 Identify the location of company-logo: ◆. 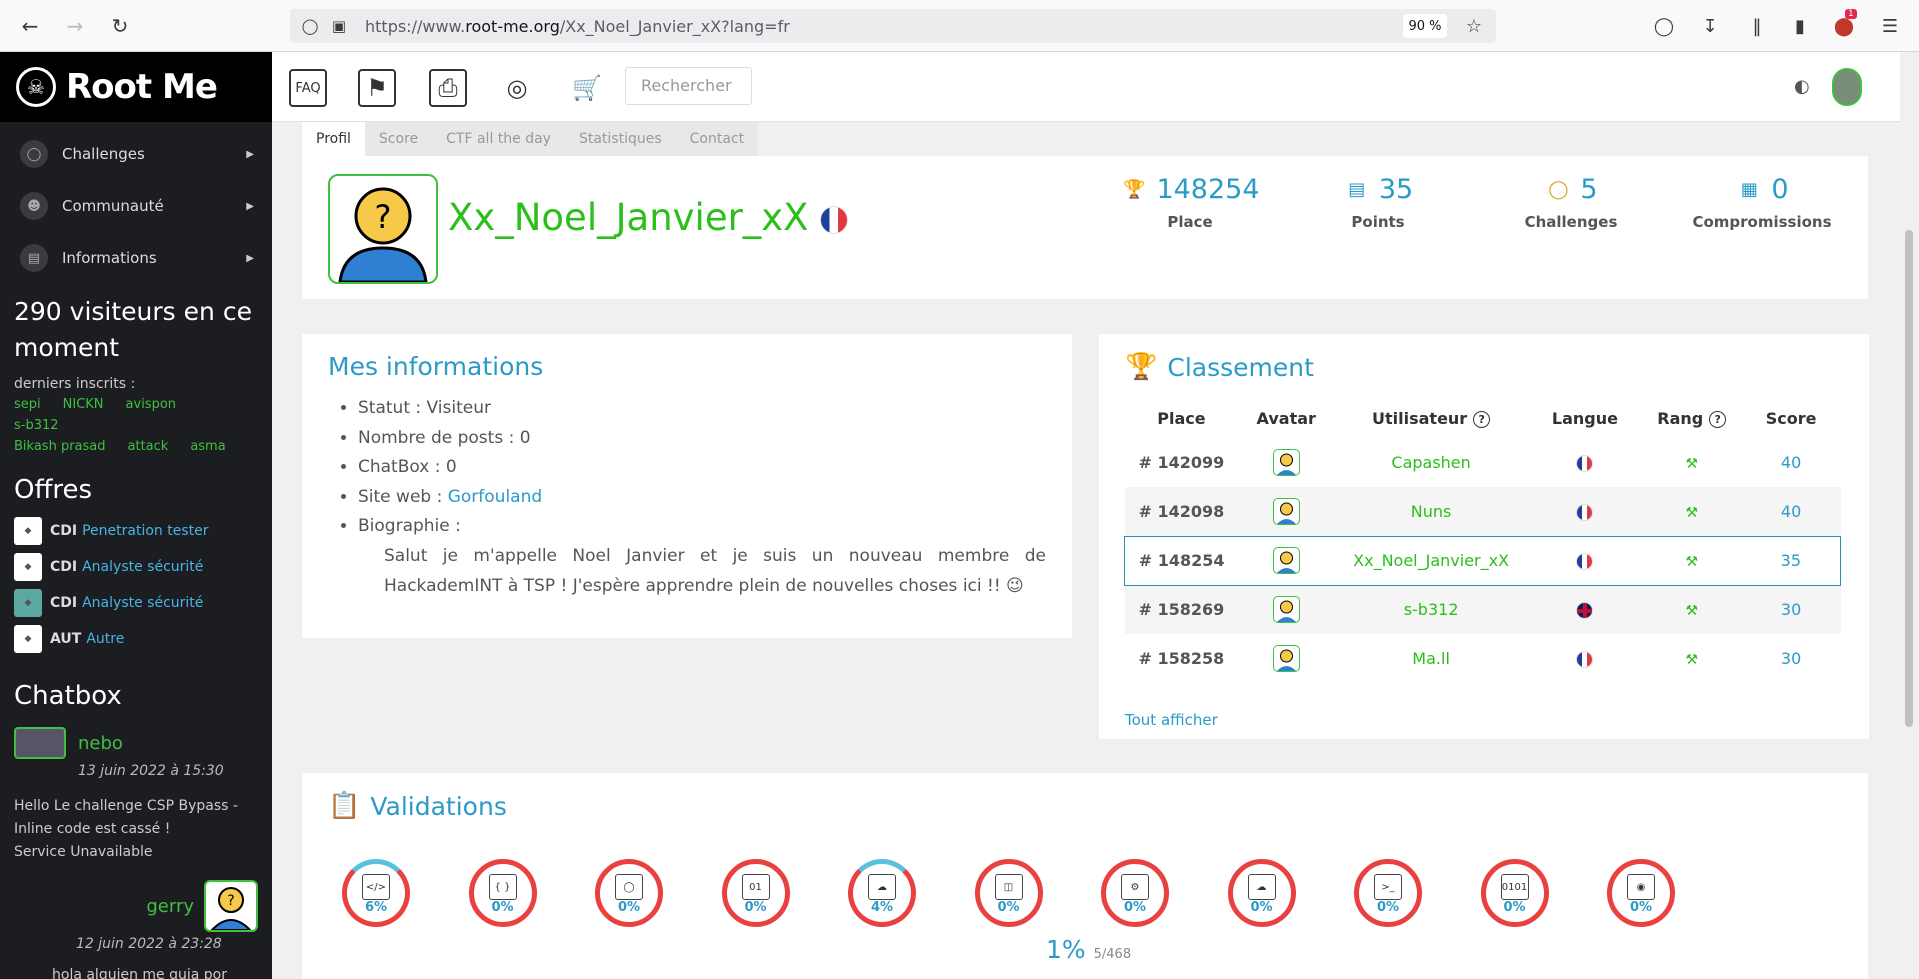
(28, 603).